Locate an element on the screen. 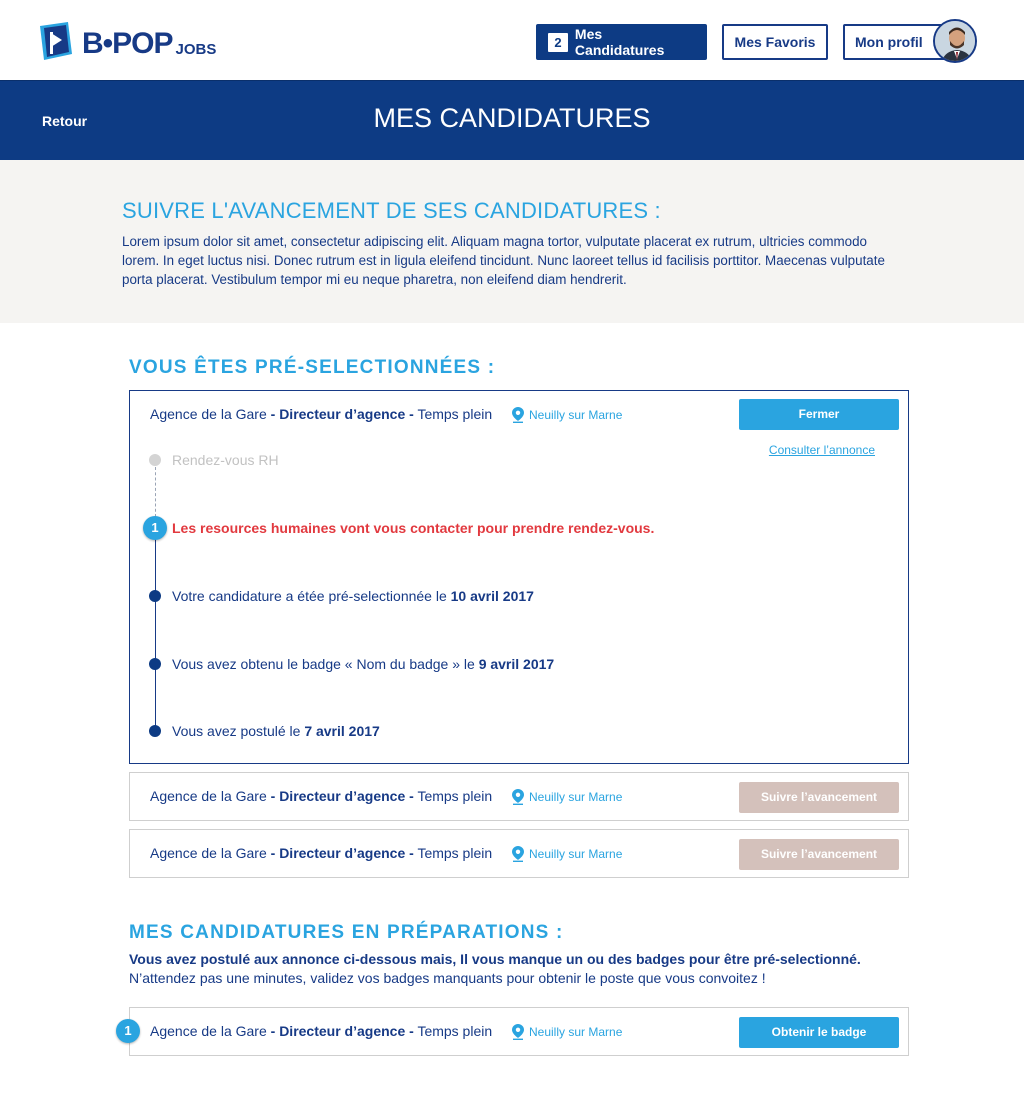  my-profile-label: Mon profil is located at coordinates (889, 42).